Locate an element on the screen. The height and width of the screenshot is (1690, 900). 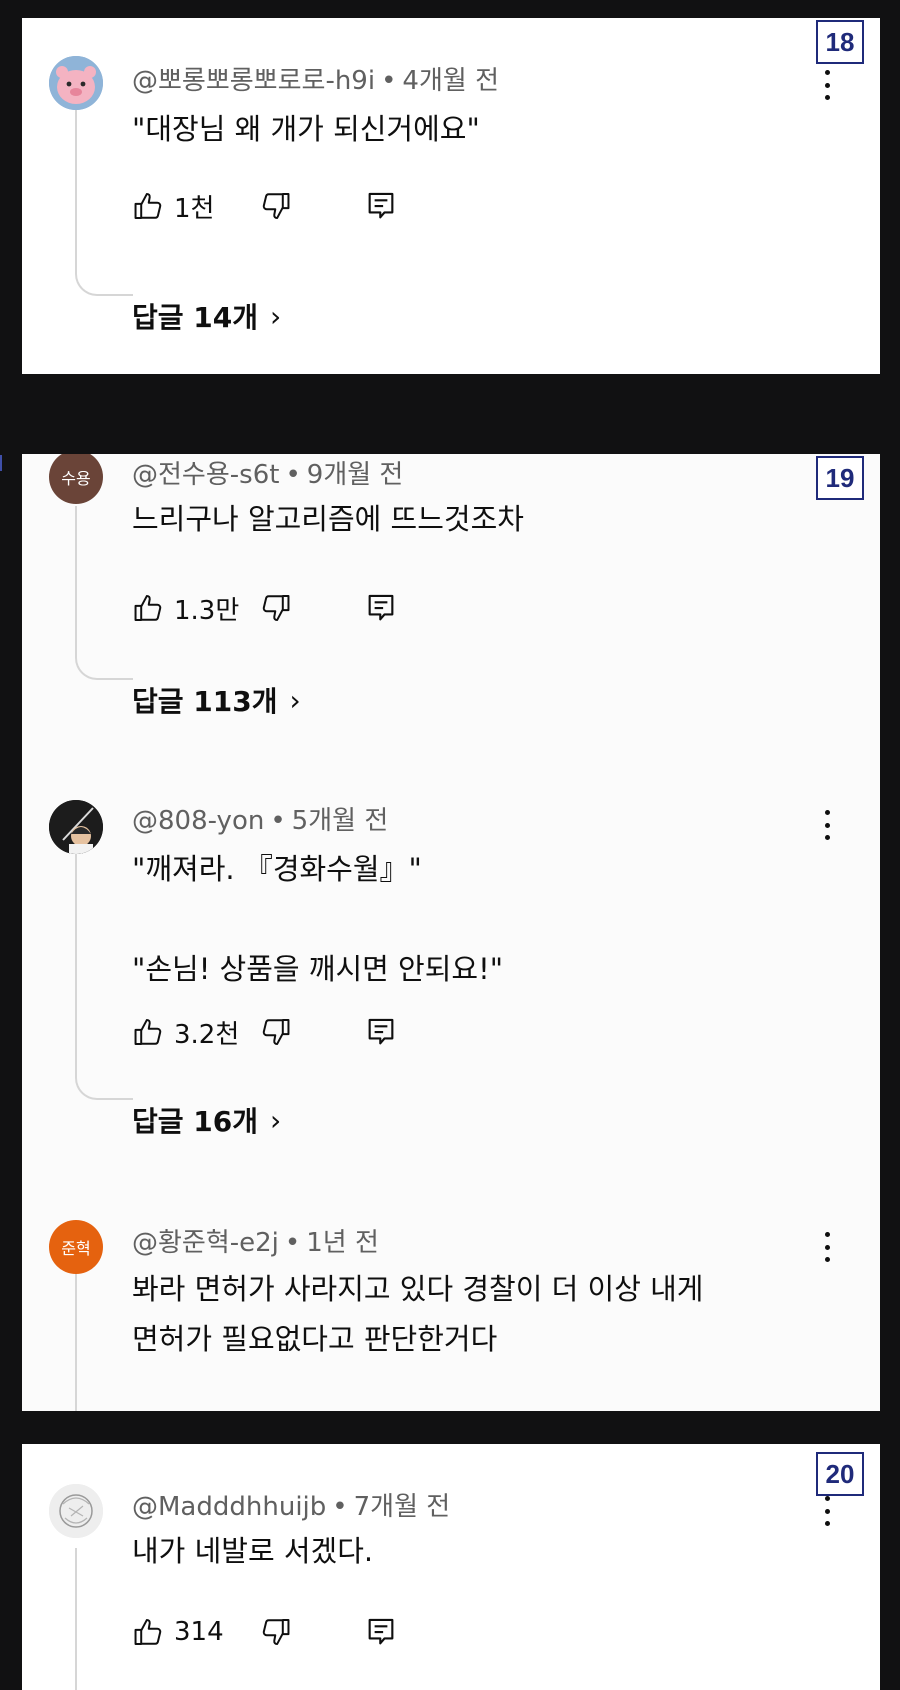
comment-actions: 1.3만 is located at coordinates (265, 608).